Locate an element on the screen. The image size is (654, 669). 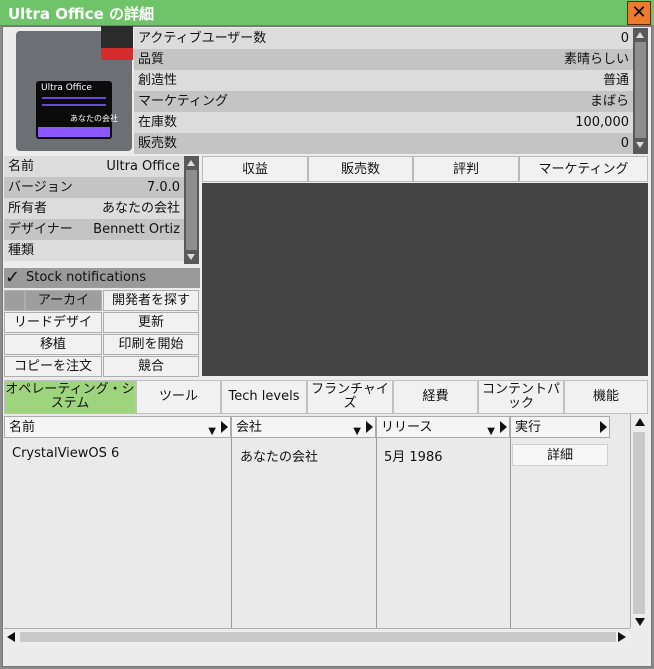
column-header-label: 実行 is located at coordinates (528, 427).